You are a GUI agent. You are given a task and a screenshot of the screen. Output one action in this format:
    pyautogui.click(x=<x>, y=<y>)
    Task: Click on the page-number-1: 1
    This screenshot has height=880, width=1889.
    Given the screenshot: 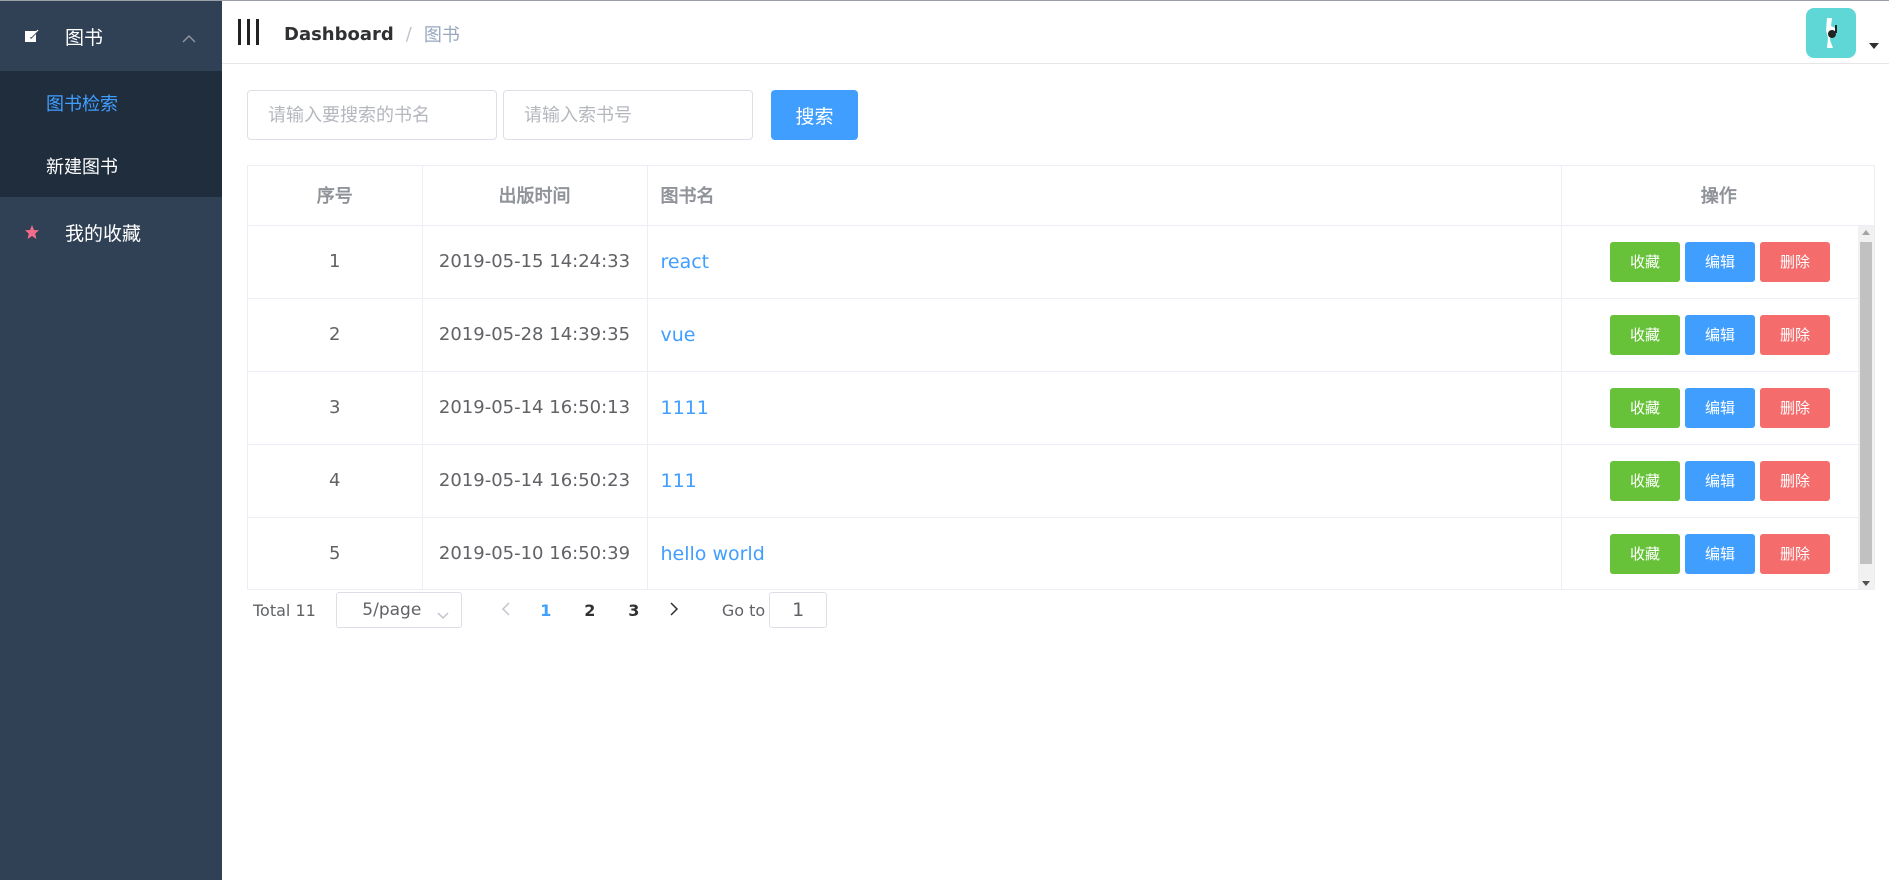 What is the action you would take?
    pyautogui.click(x=546, y=610)
    